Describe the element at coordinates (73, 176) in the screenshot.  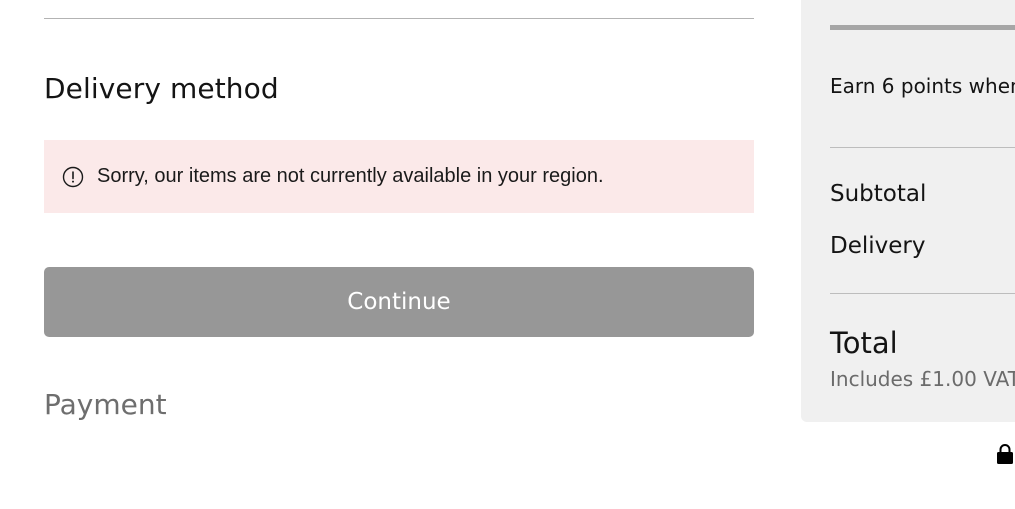
I see `alert-circle-icon` at that location.